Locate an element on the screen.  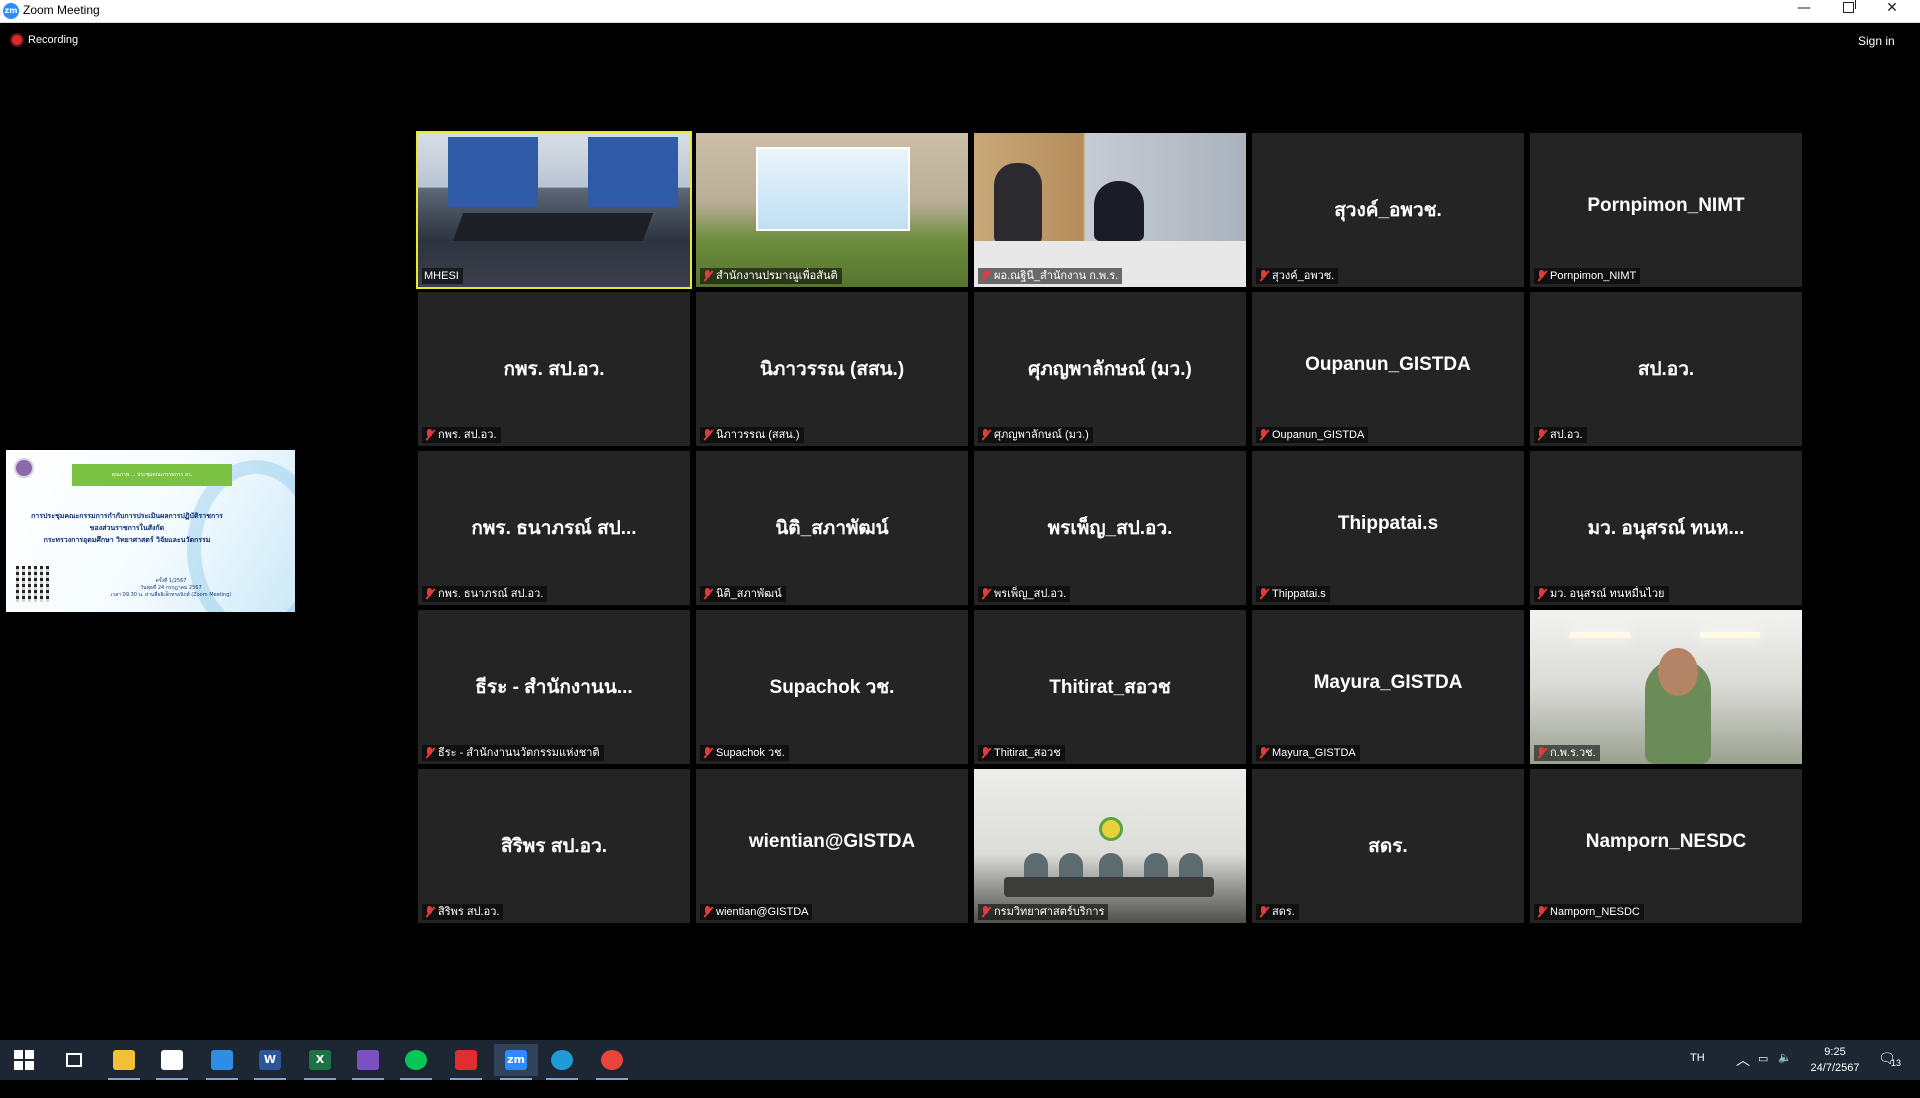
line-button is located at coordinates (416, 1062).